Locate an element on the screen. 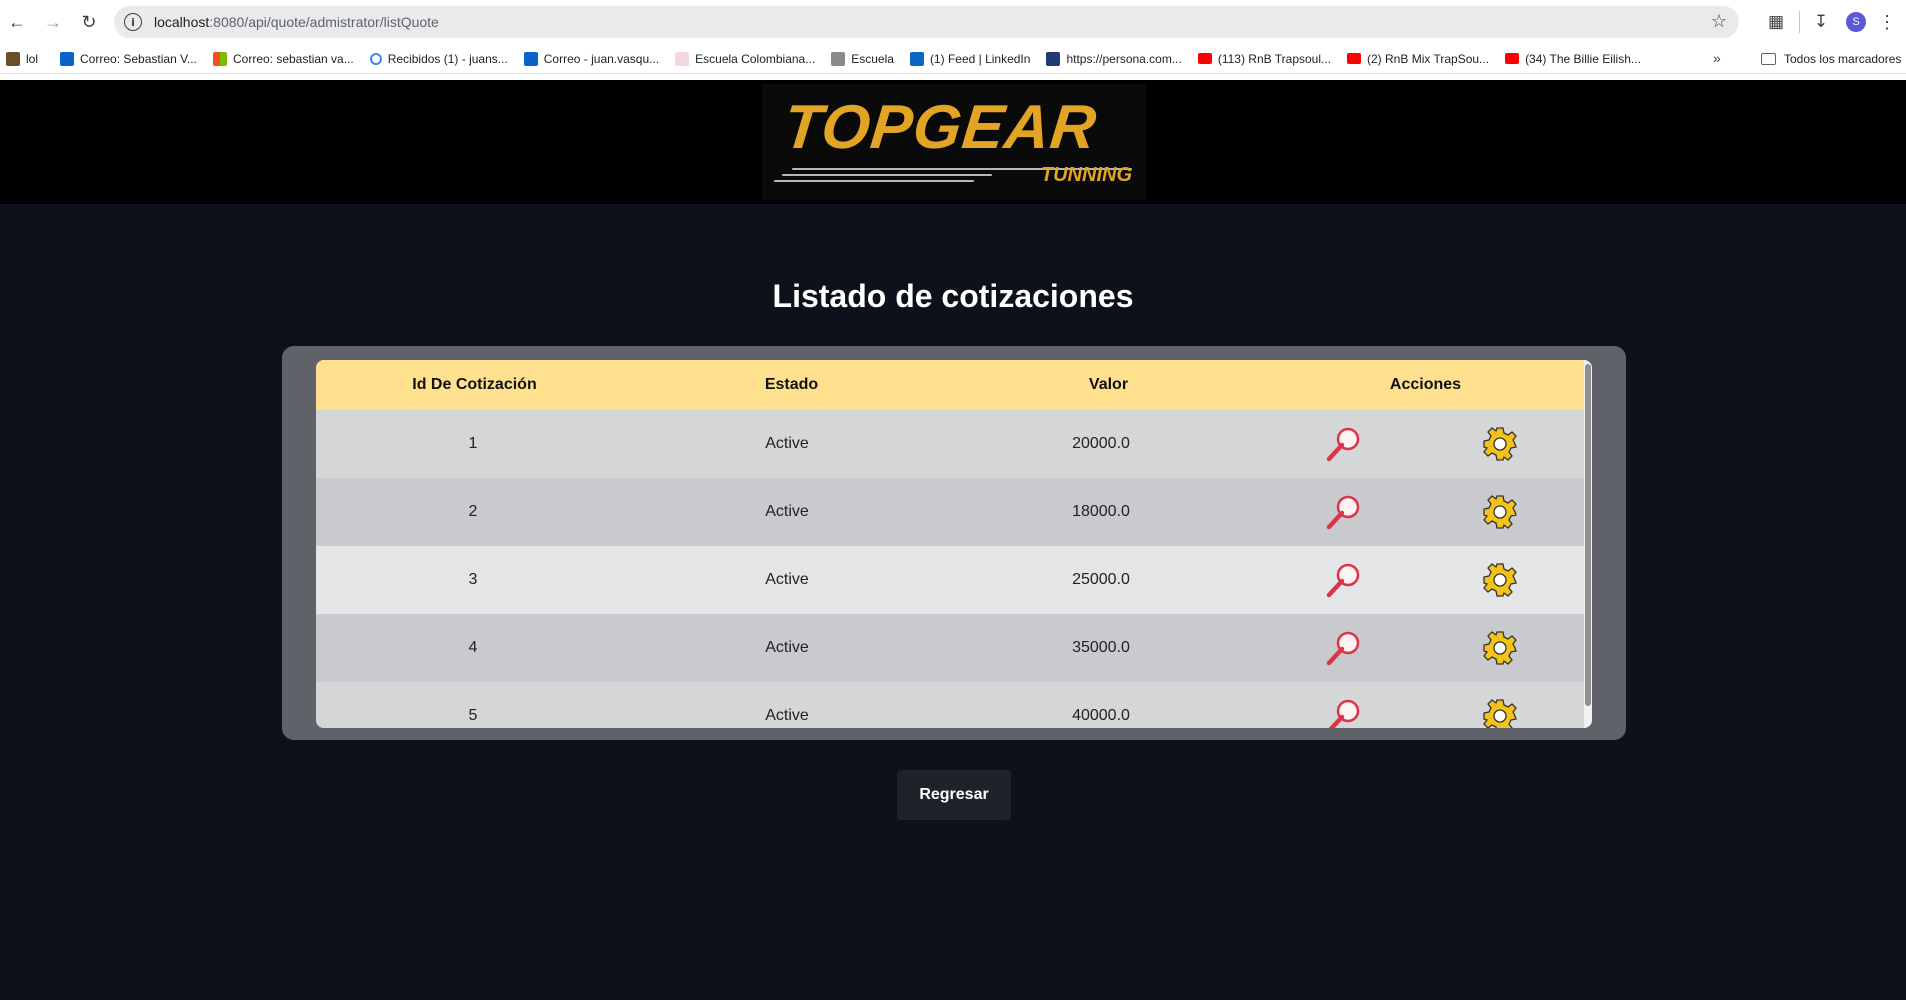 This screenshot has height=1000, width=1906. reload-icon: ↻ is located at coordinates (89, 22).